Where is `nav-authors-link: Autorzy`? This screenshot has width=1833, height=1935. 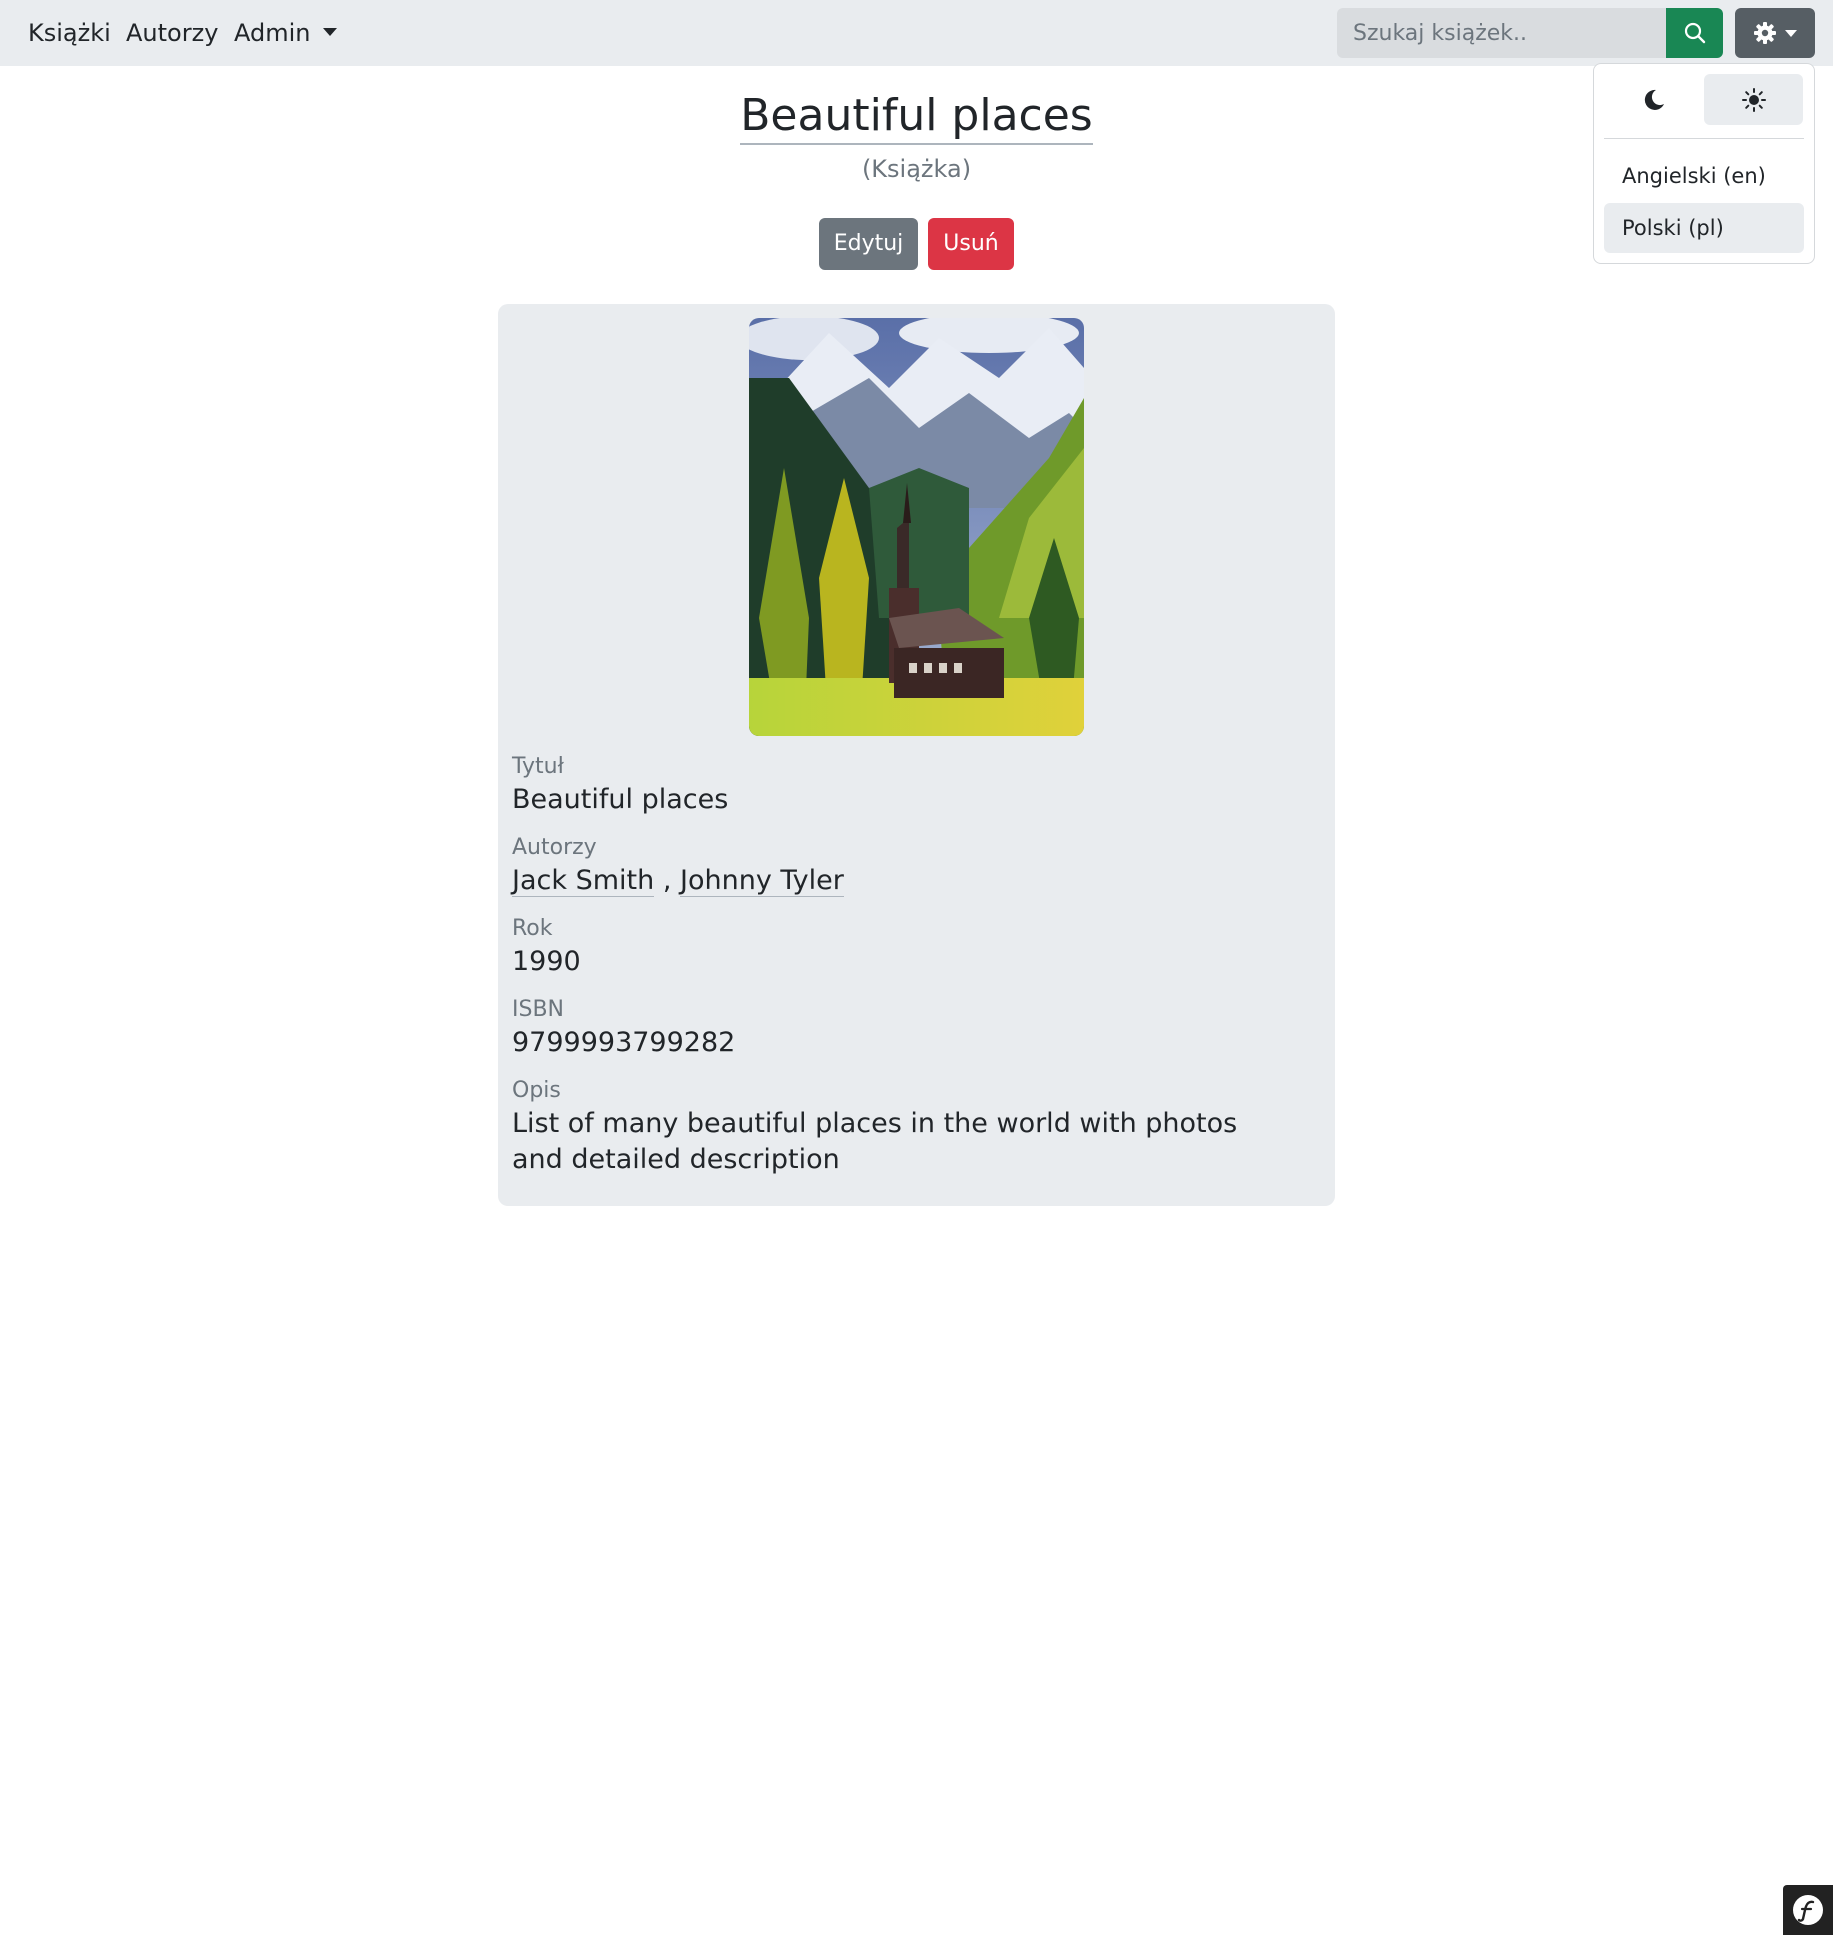 nav-authors-link: Autorzy is located at coordinates (172, 33).